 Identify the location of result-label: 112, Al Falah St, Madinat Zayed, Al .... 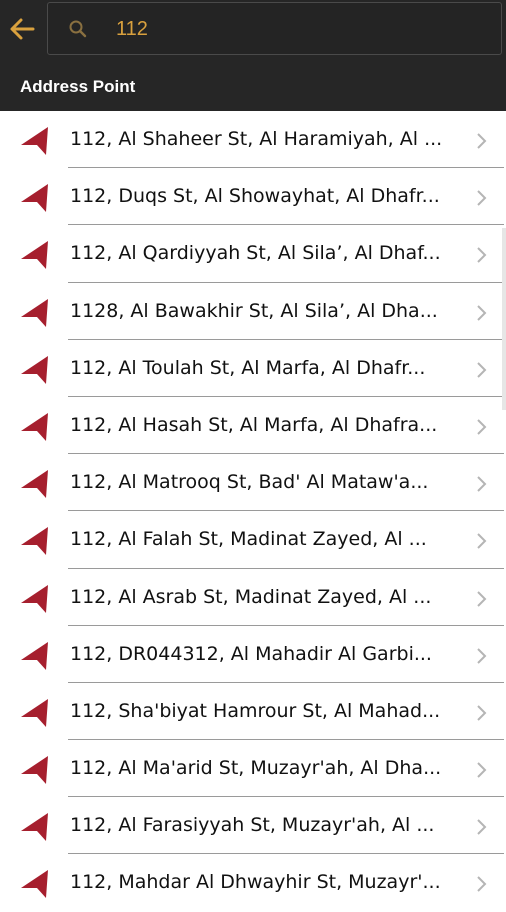
(248, 539).